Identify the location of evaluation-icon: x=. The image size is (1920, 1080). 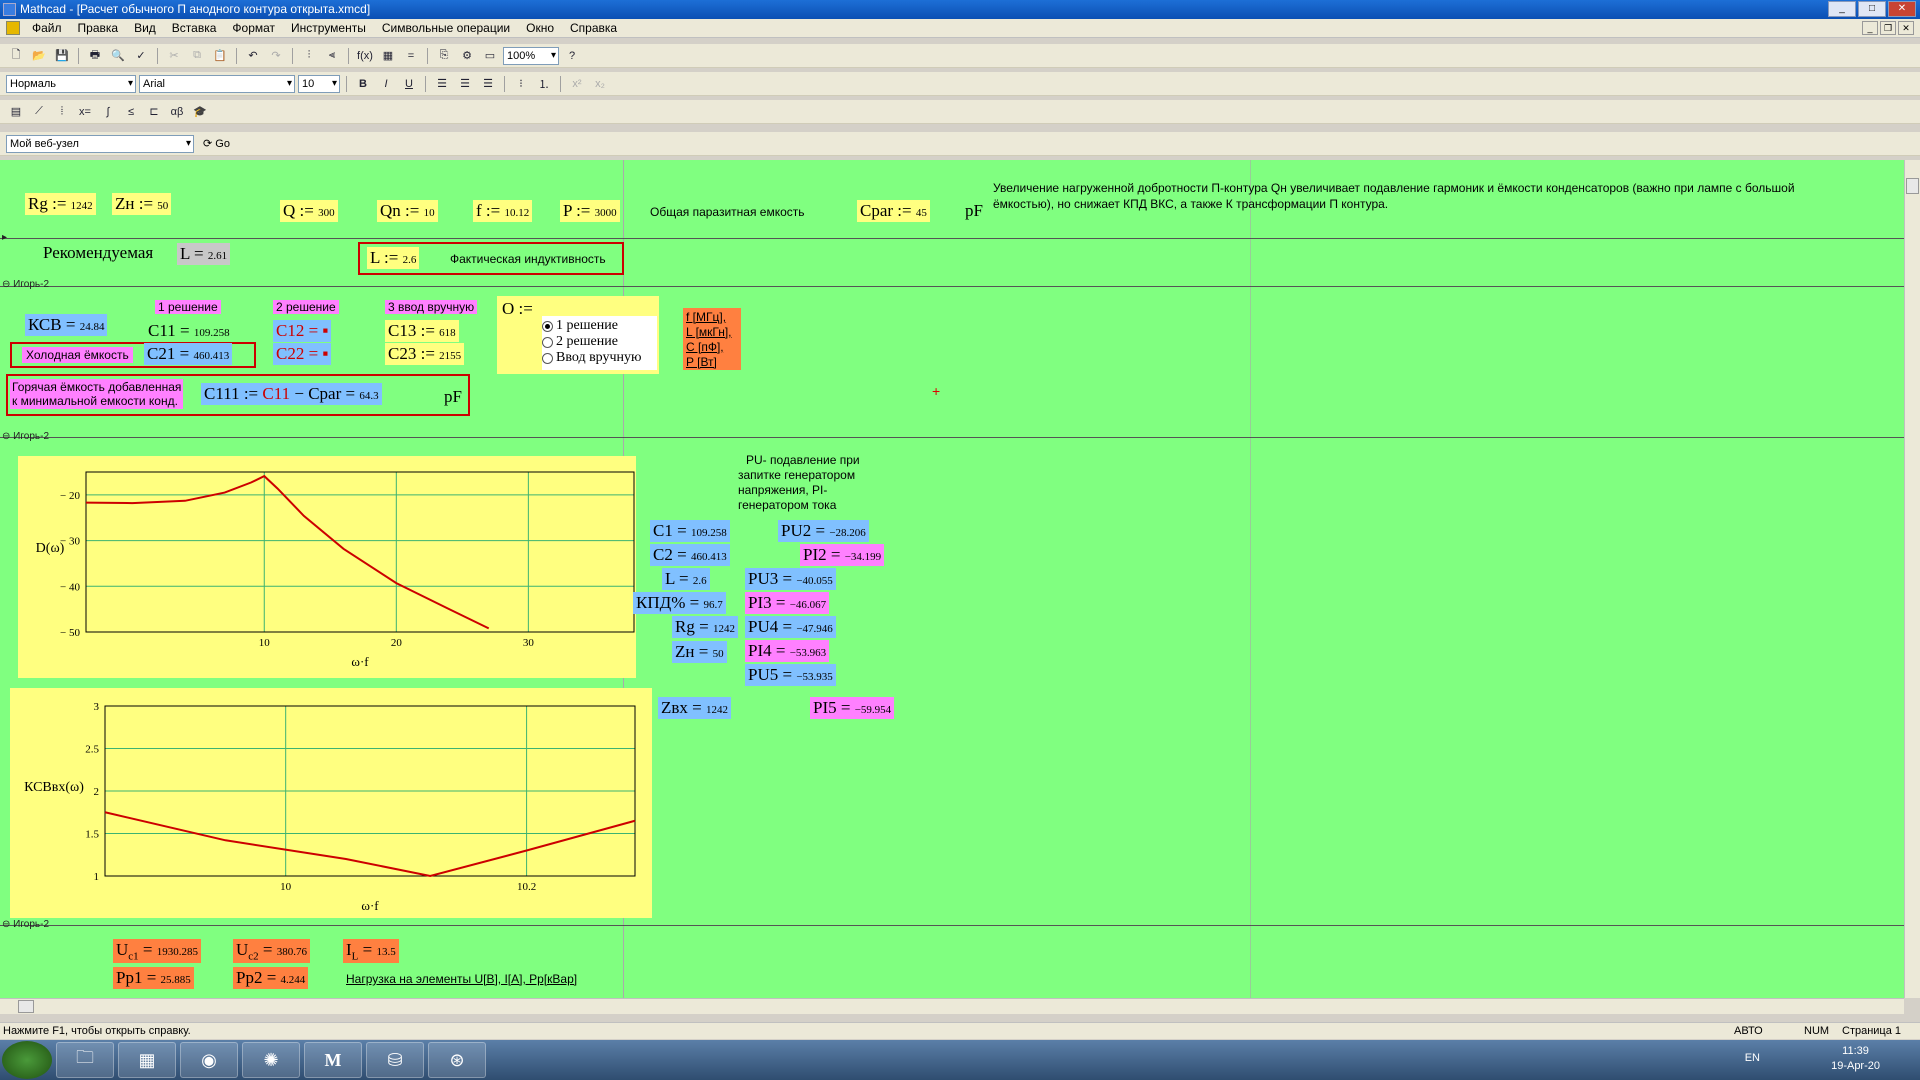
(85, 112).